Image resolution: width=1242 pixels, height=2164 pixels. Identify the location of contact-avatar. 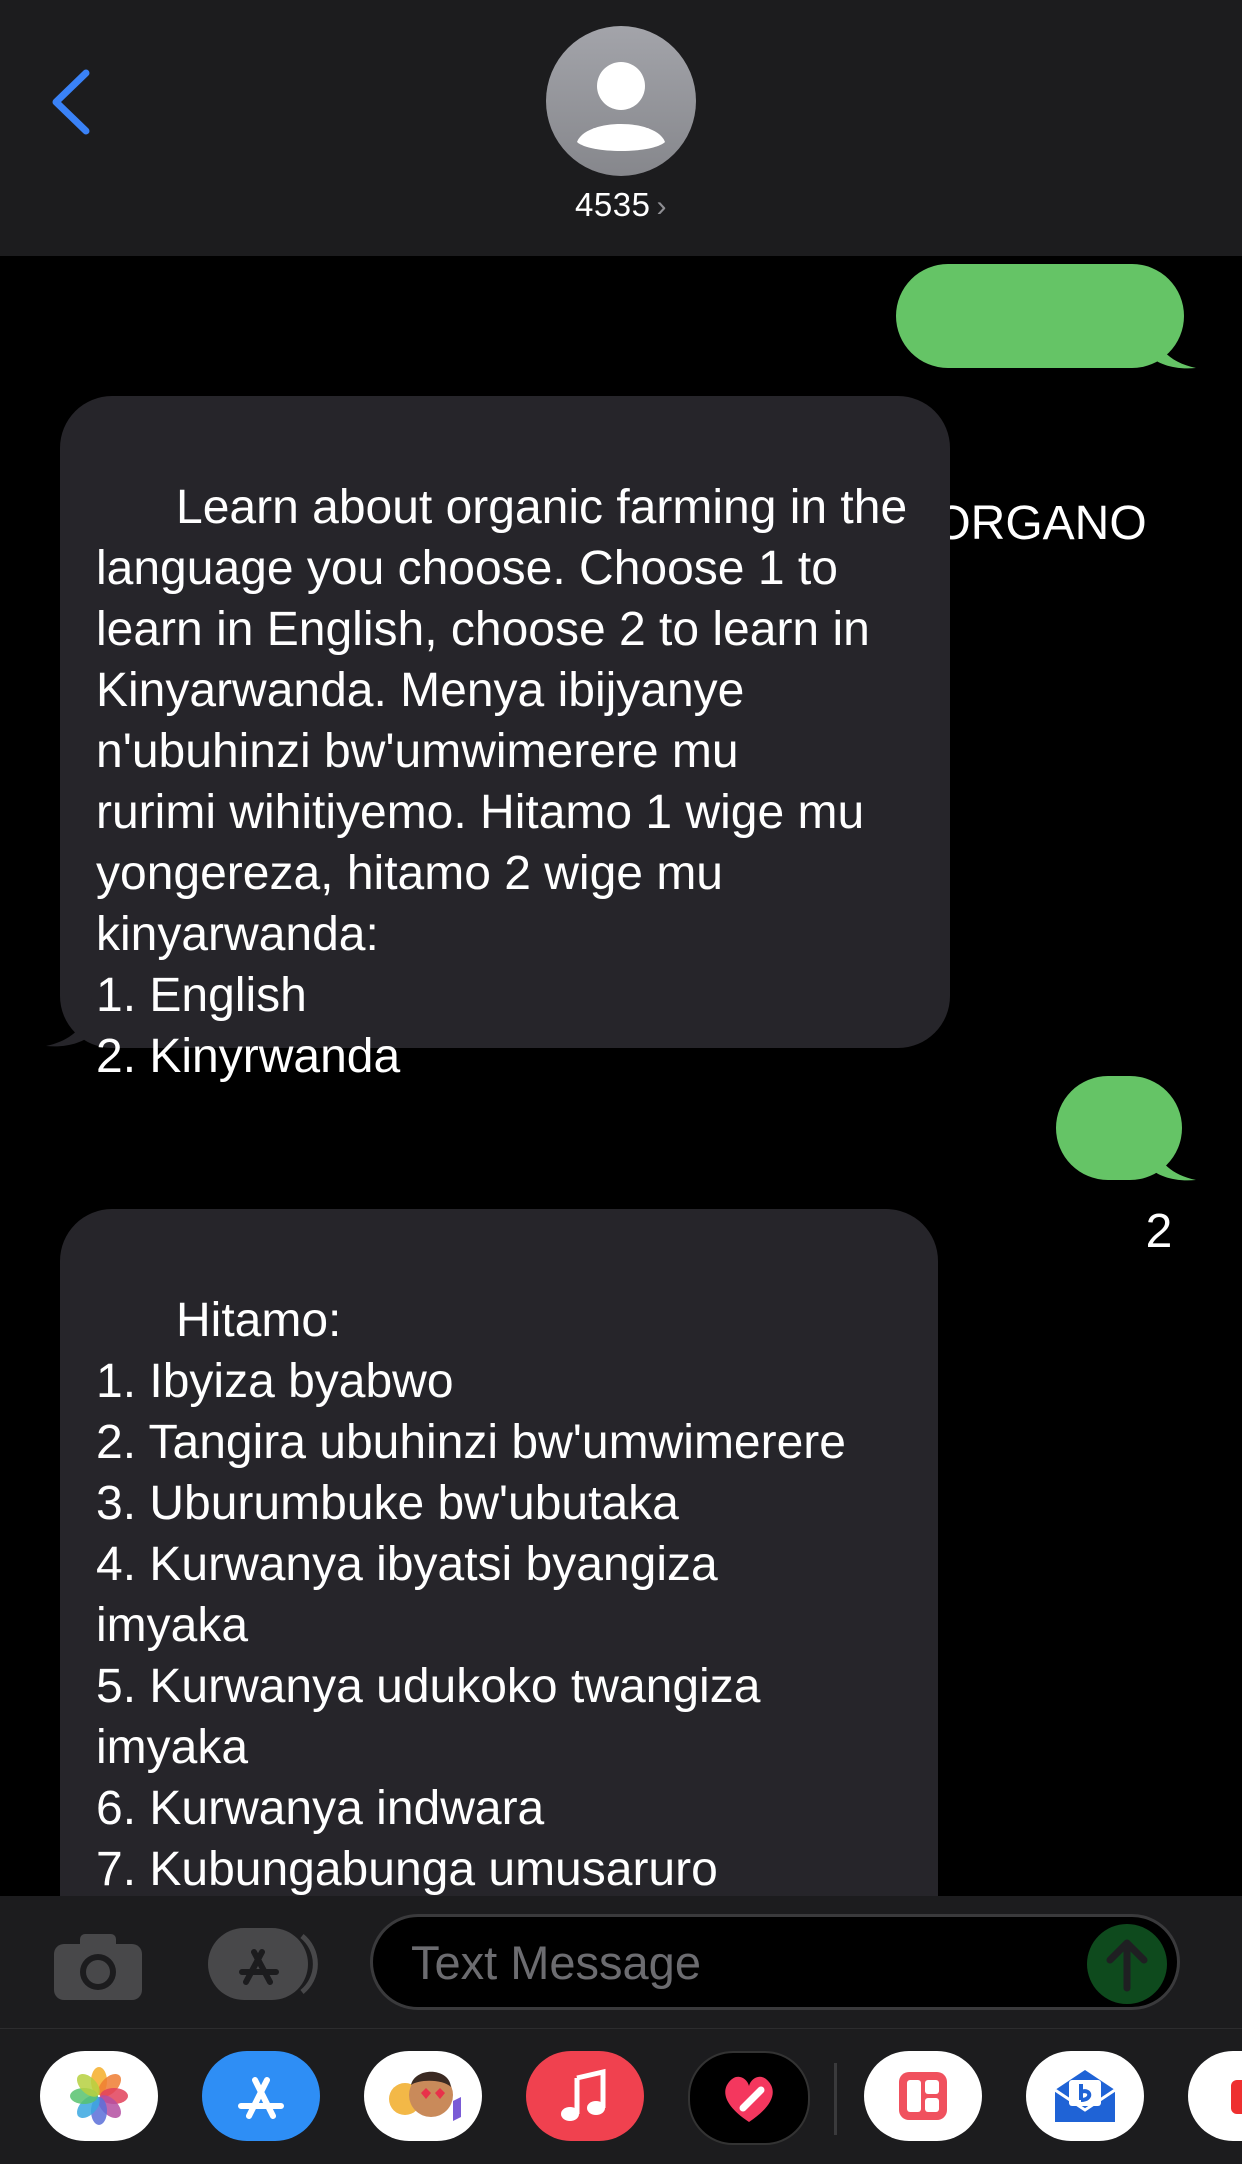
(621, 101).